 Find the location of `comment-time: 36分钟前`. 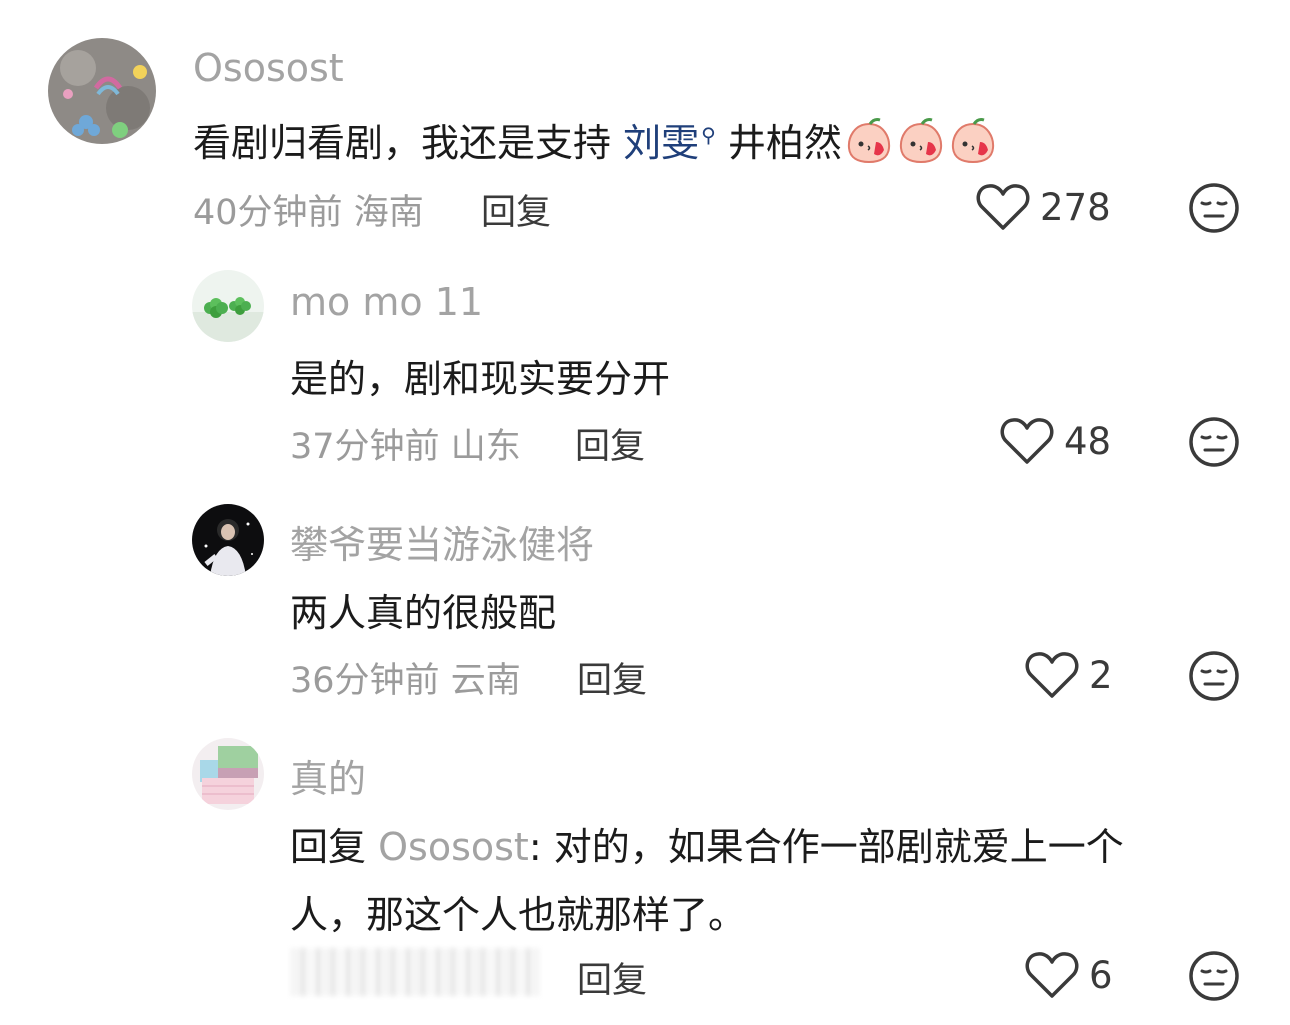

comment-time: 36分钟前 is located at coordinates (365, 681).